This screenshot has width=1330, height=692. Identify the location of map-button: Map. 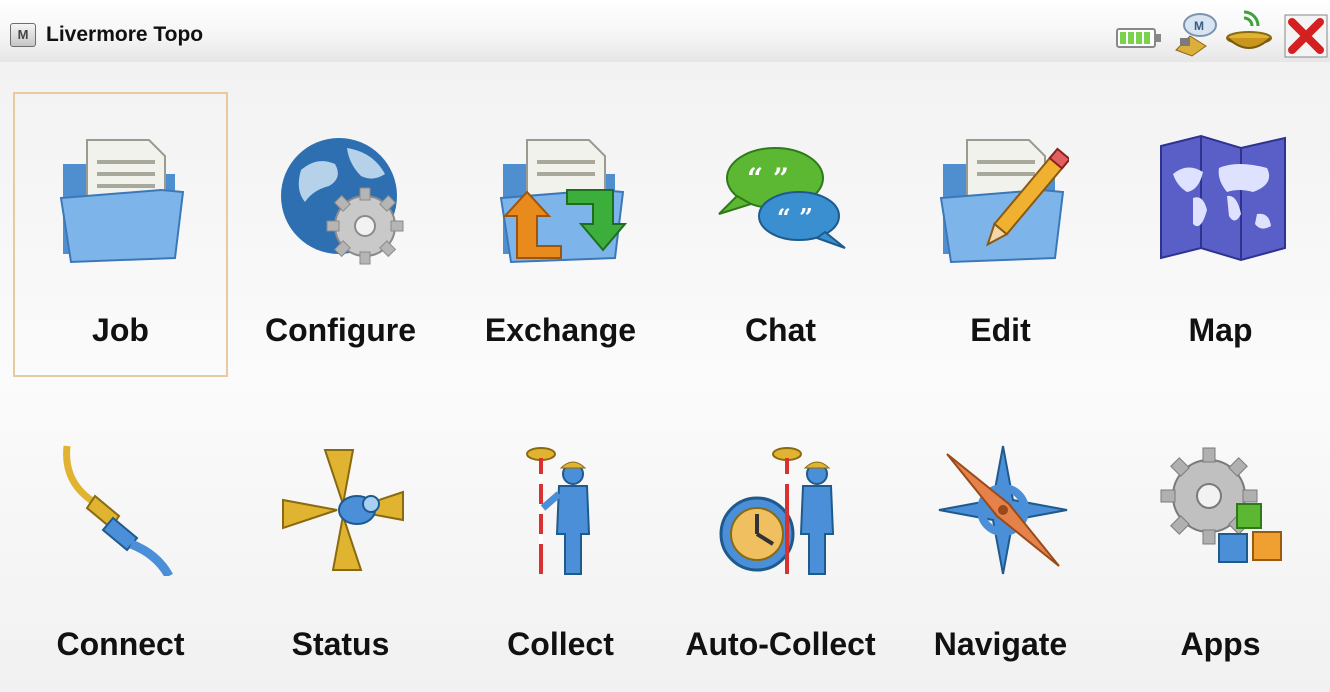
(1220, 234).